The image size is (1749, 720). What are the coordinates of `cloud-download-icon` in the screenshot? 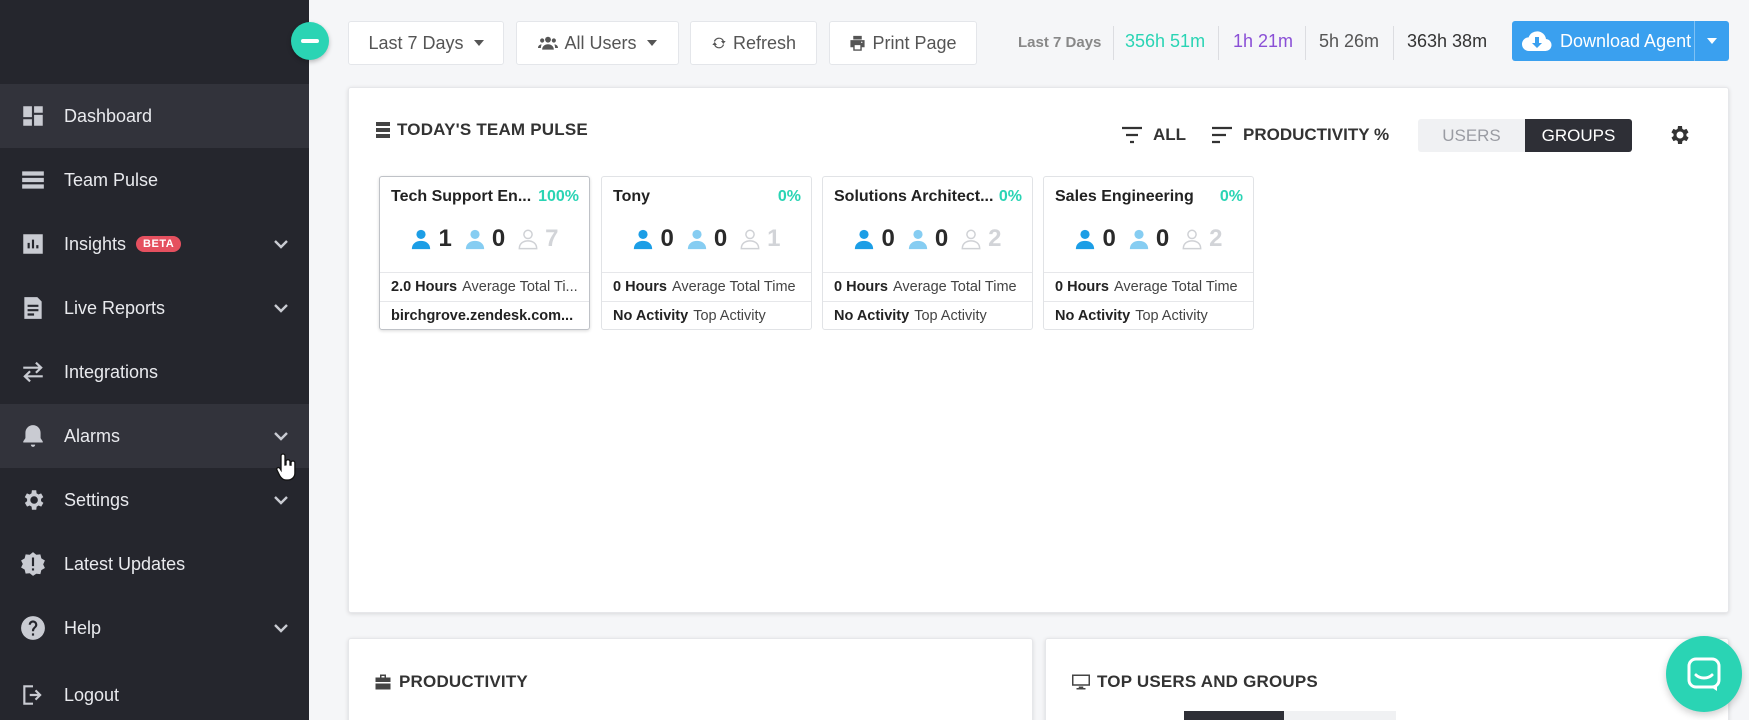 It's located at (1537, 41).